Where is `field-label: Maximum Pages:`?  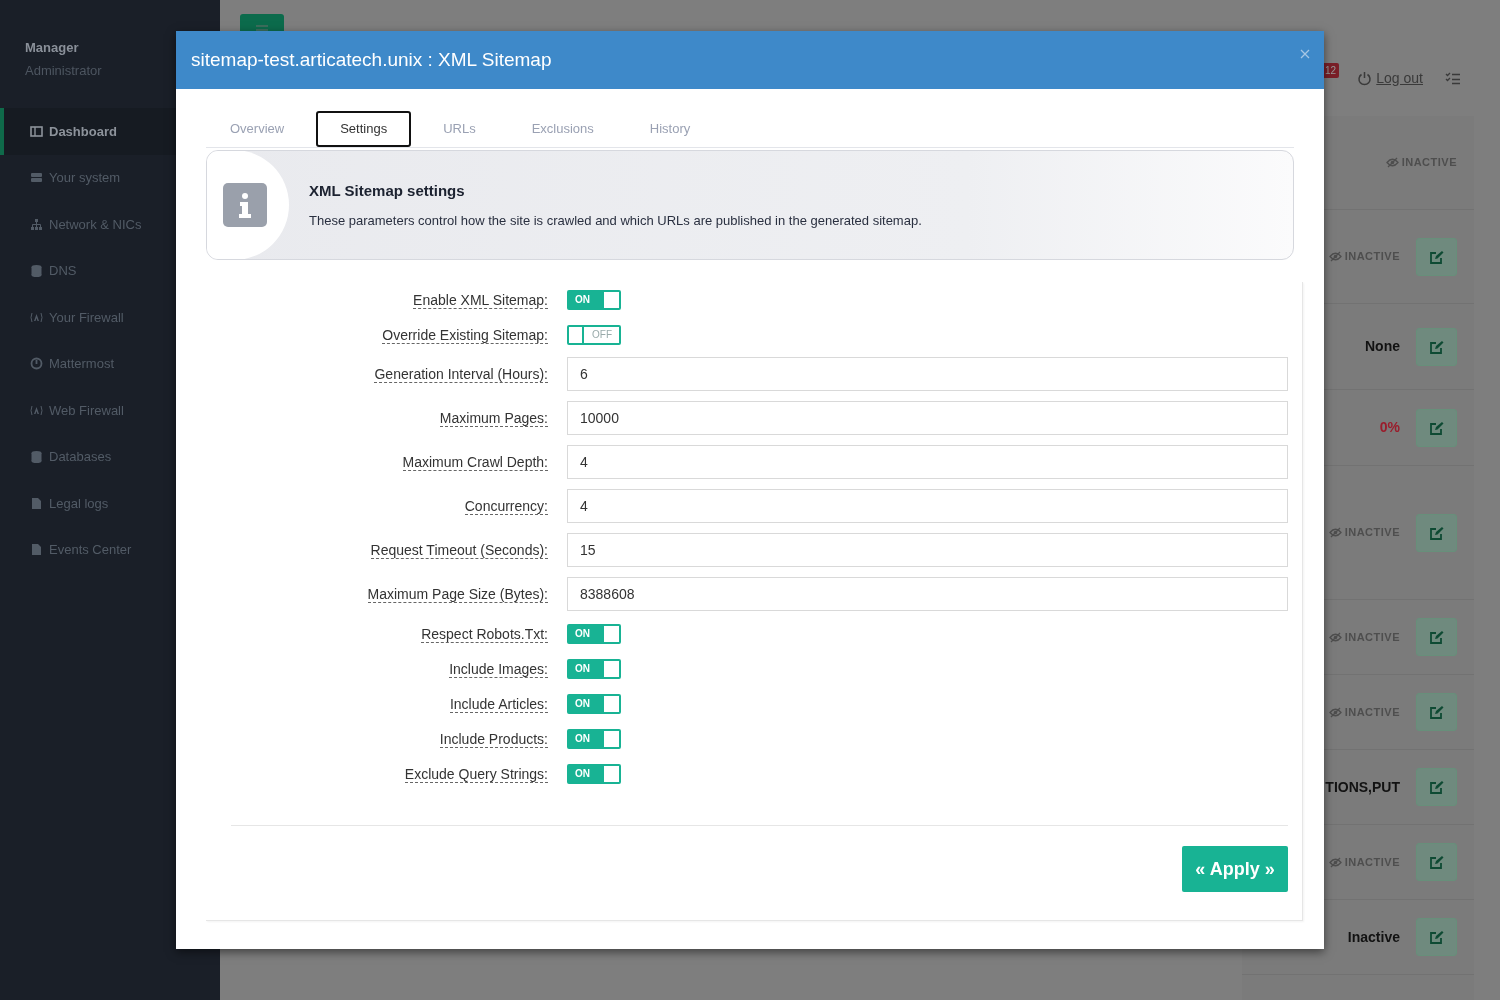
field-label: Maximum Pages: is located at coordinates (493, 418).